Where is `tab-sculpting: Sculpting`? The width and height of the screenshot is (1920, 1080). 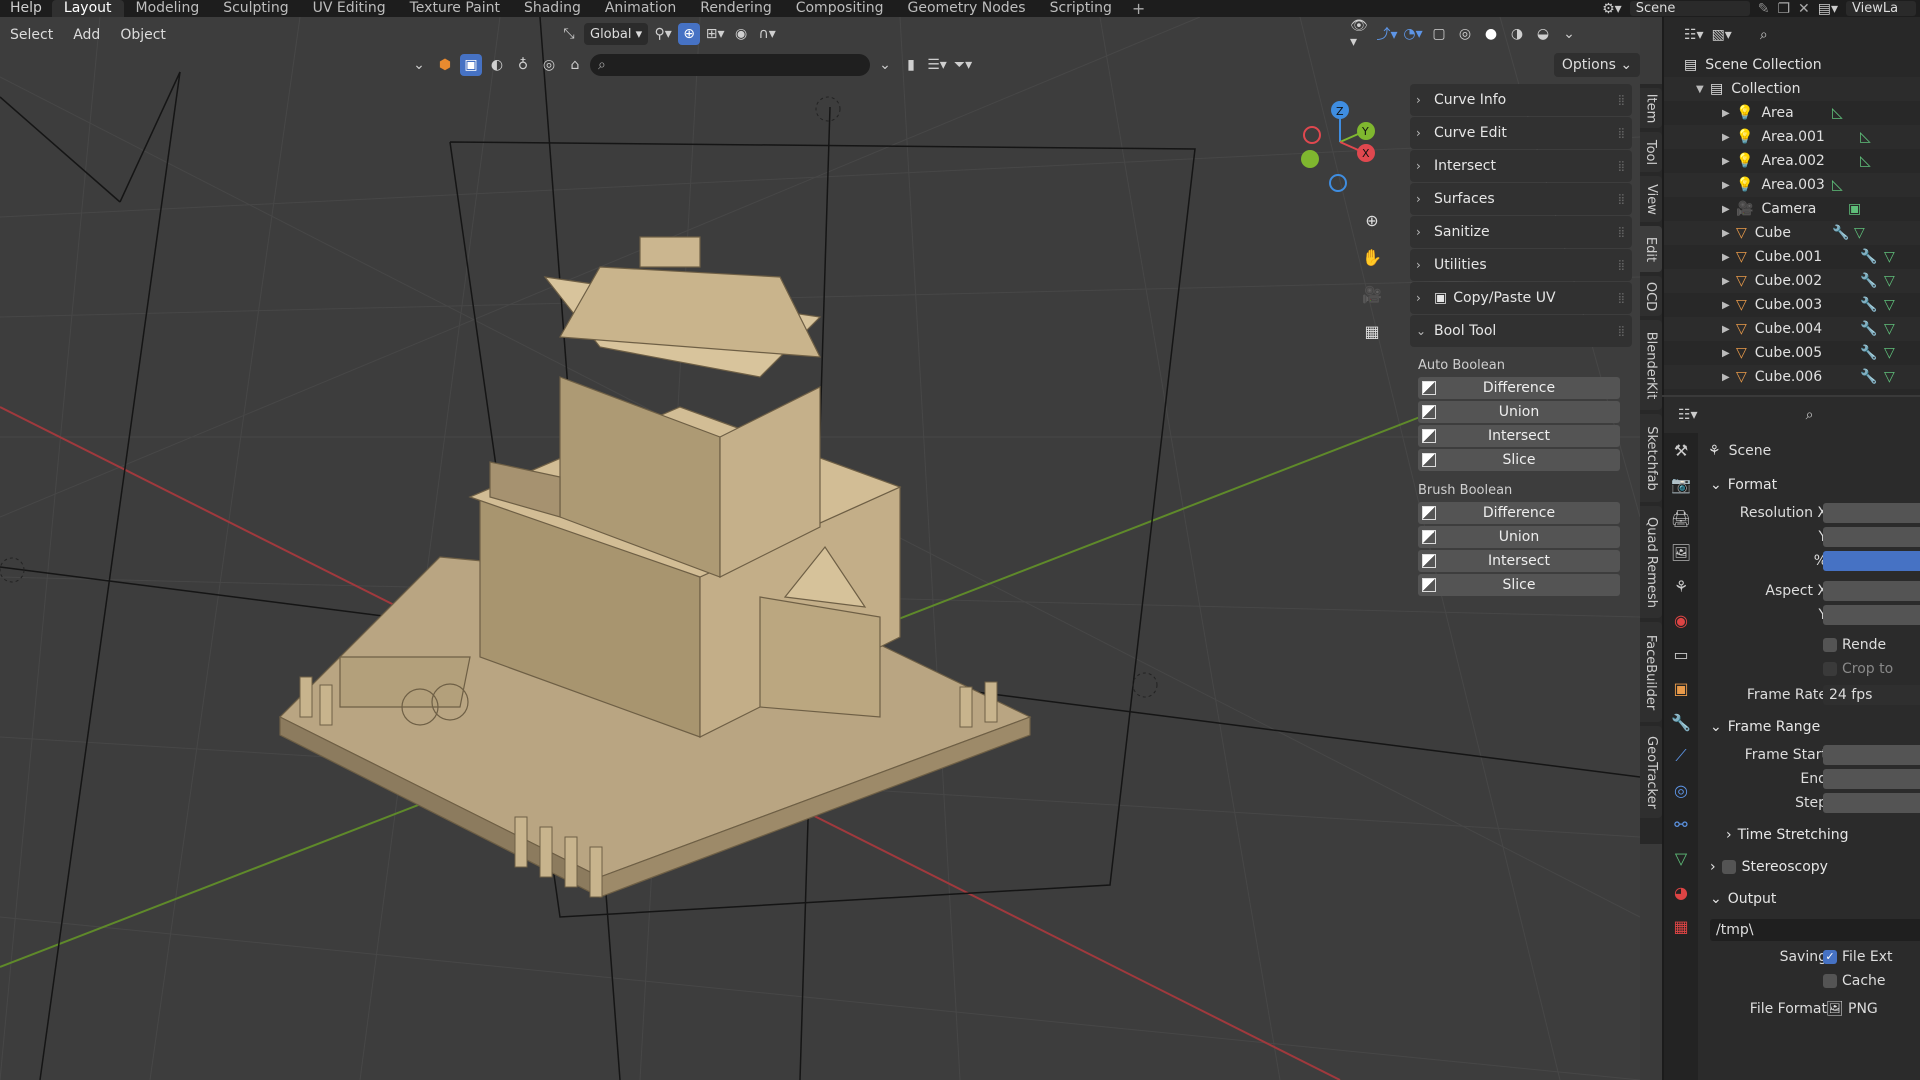
tab-sculpting: Sculpting is located at coordinates (255, 8).